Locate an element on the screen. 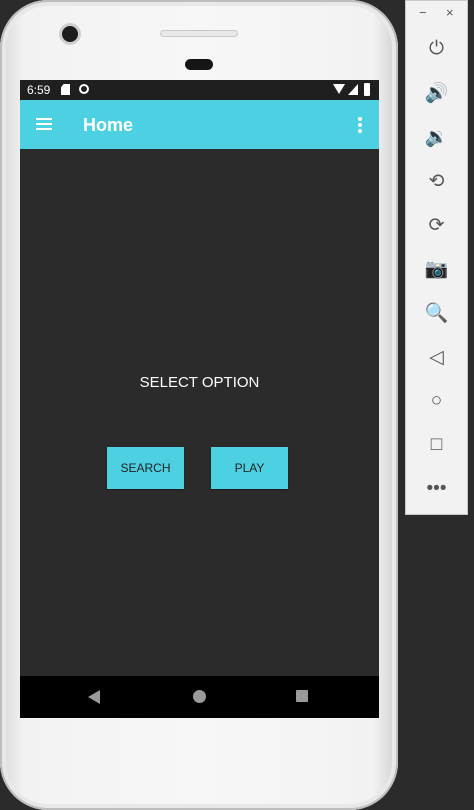  nav-recents-icon is located at coordinates (302, 696).